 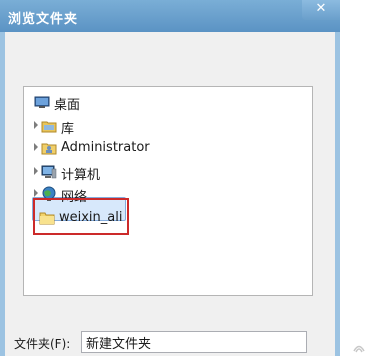 I want to click on tree-item-label: 计算机, so click(x=81, y=175).